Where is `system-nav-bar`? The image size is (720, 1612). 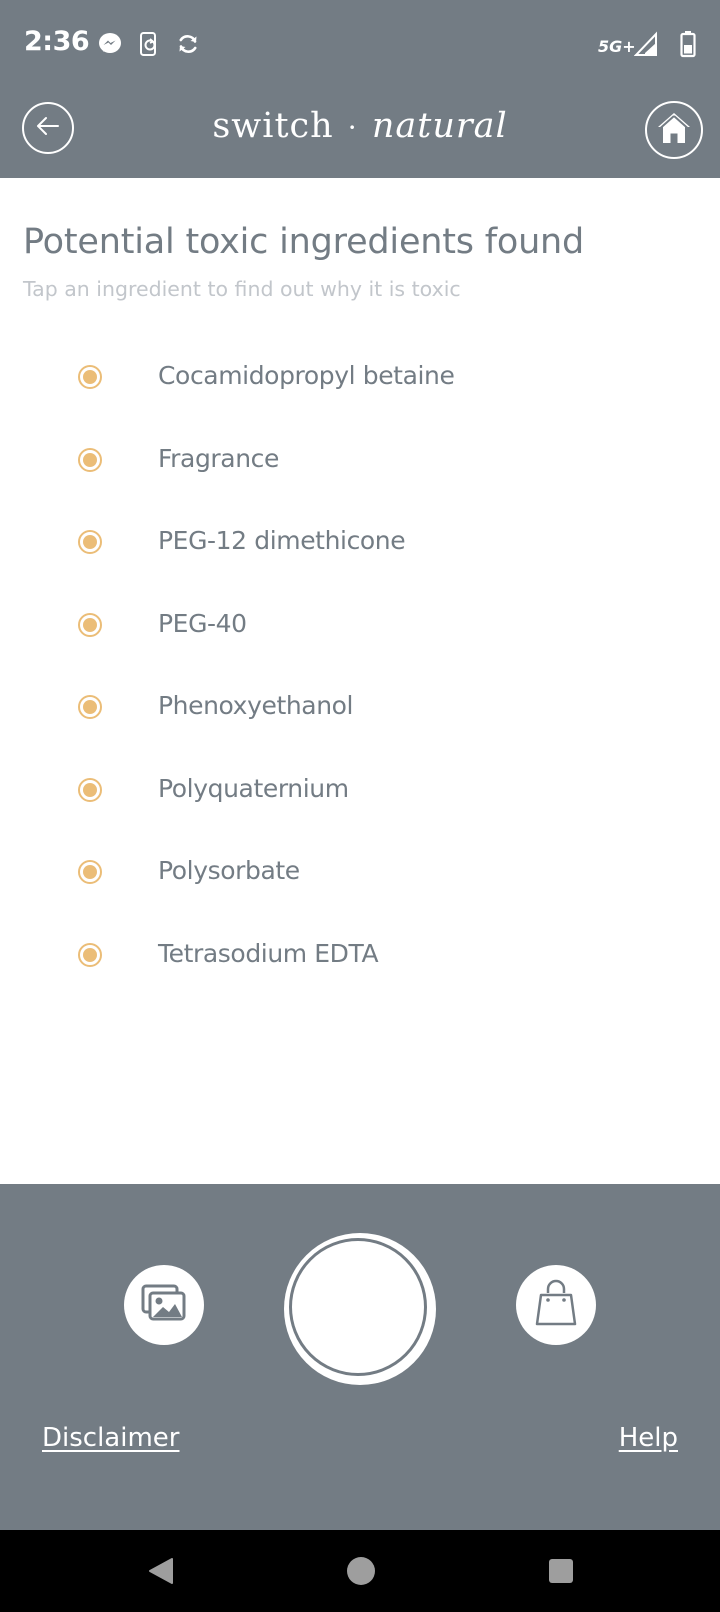
system-nav-bar is located at coordinates (360, 1571).